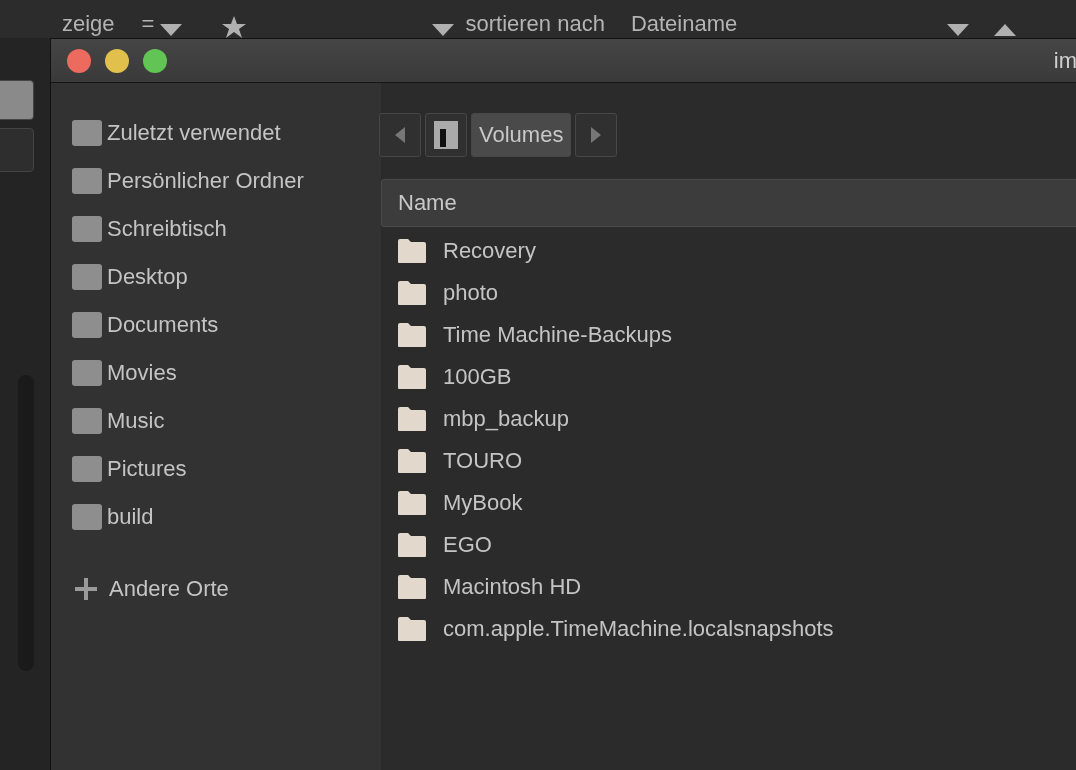 This screenshot has height=770, width=1076. I want to click on file-name: EGO, so click(467, 545).